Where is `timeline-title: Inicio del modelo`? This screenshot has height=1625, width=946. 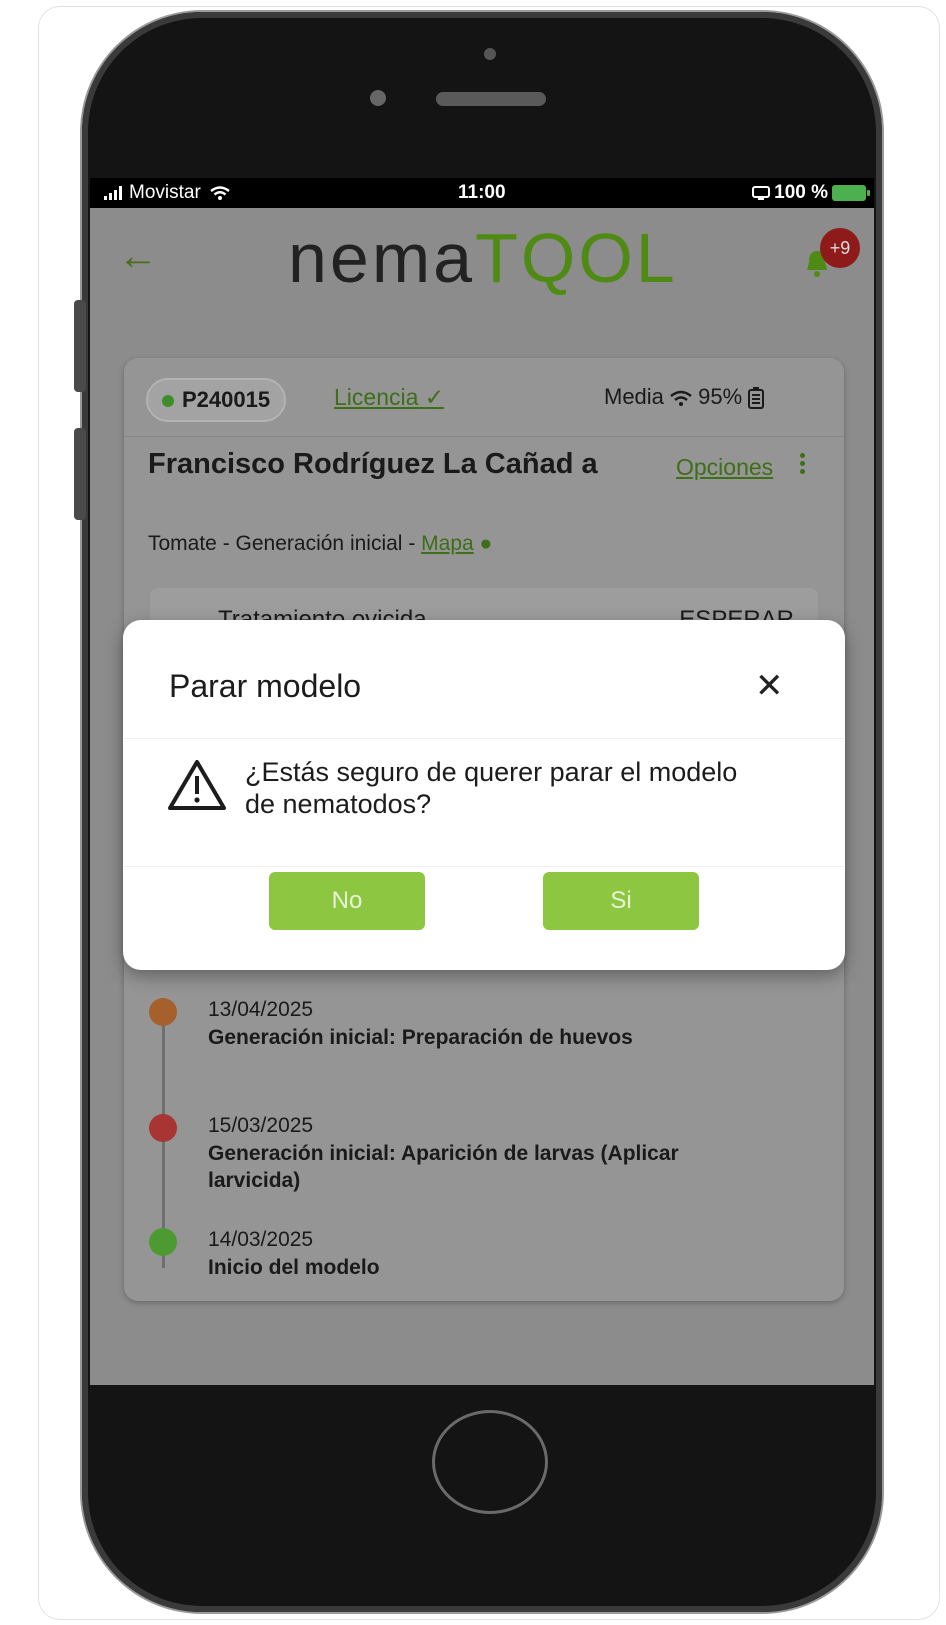 timeline-title: Inicio del modelo is located at coordinates (294, 1267).